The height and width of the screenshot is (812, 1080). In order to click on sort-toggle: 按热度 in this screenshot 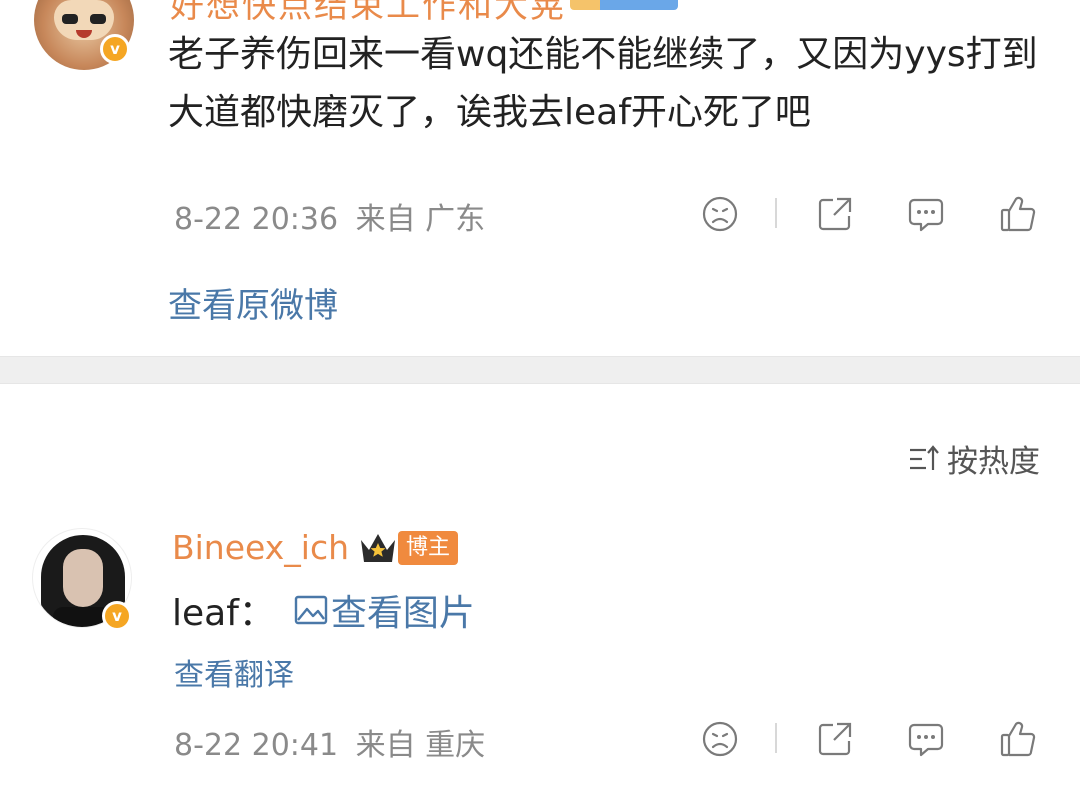, I will do `click(973, 458)`.